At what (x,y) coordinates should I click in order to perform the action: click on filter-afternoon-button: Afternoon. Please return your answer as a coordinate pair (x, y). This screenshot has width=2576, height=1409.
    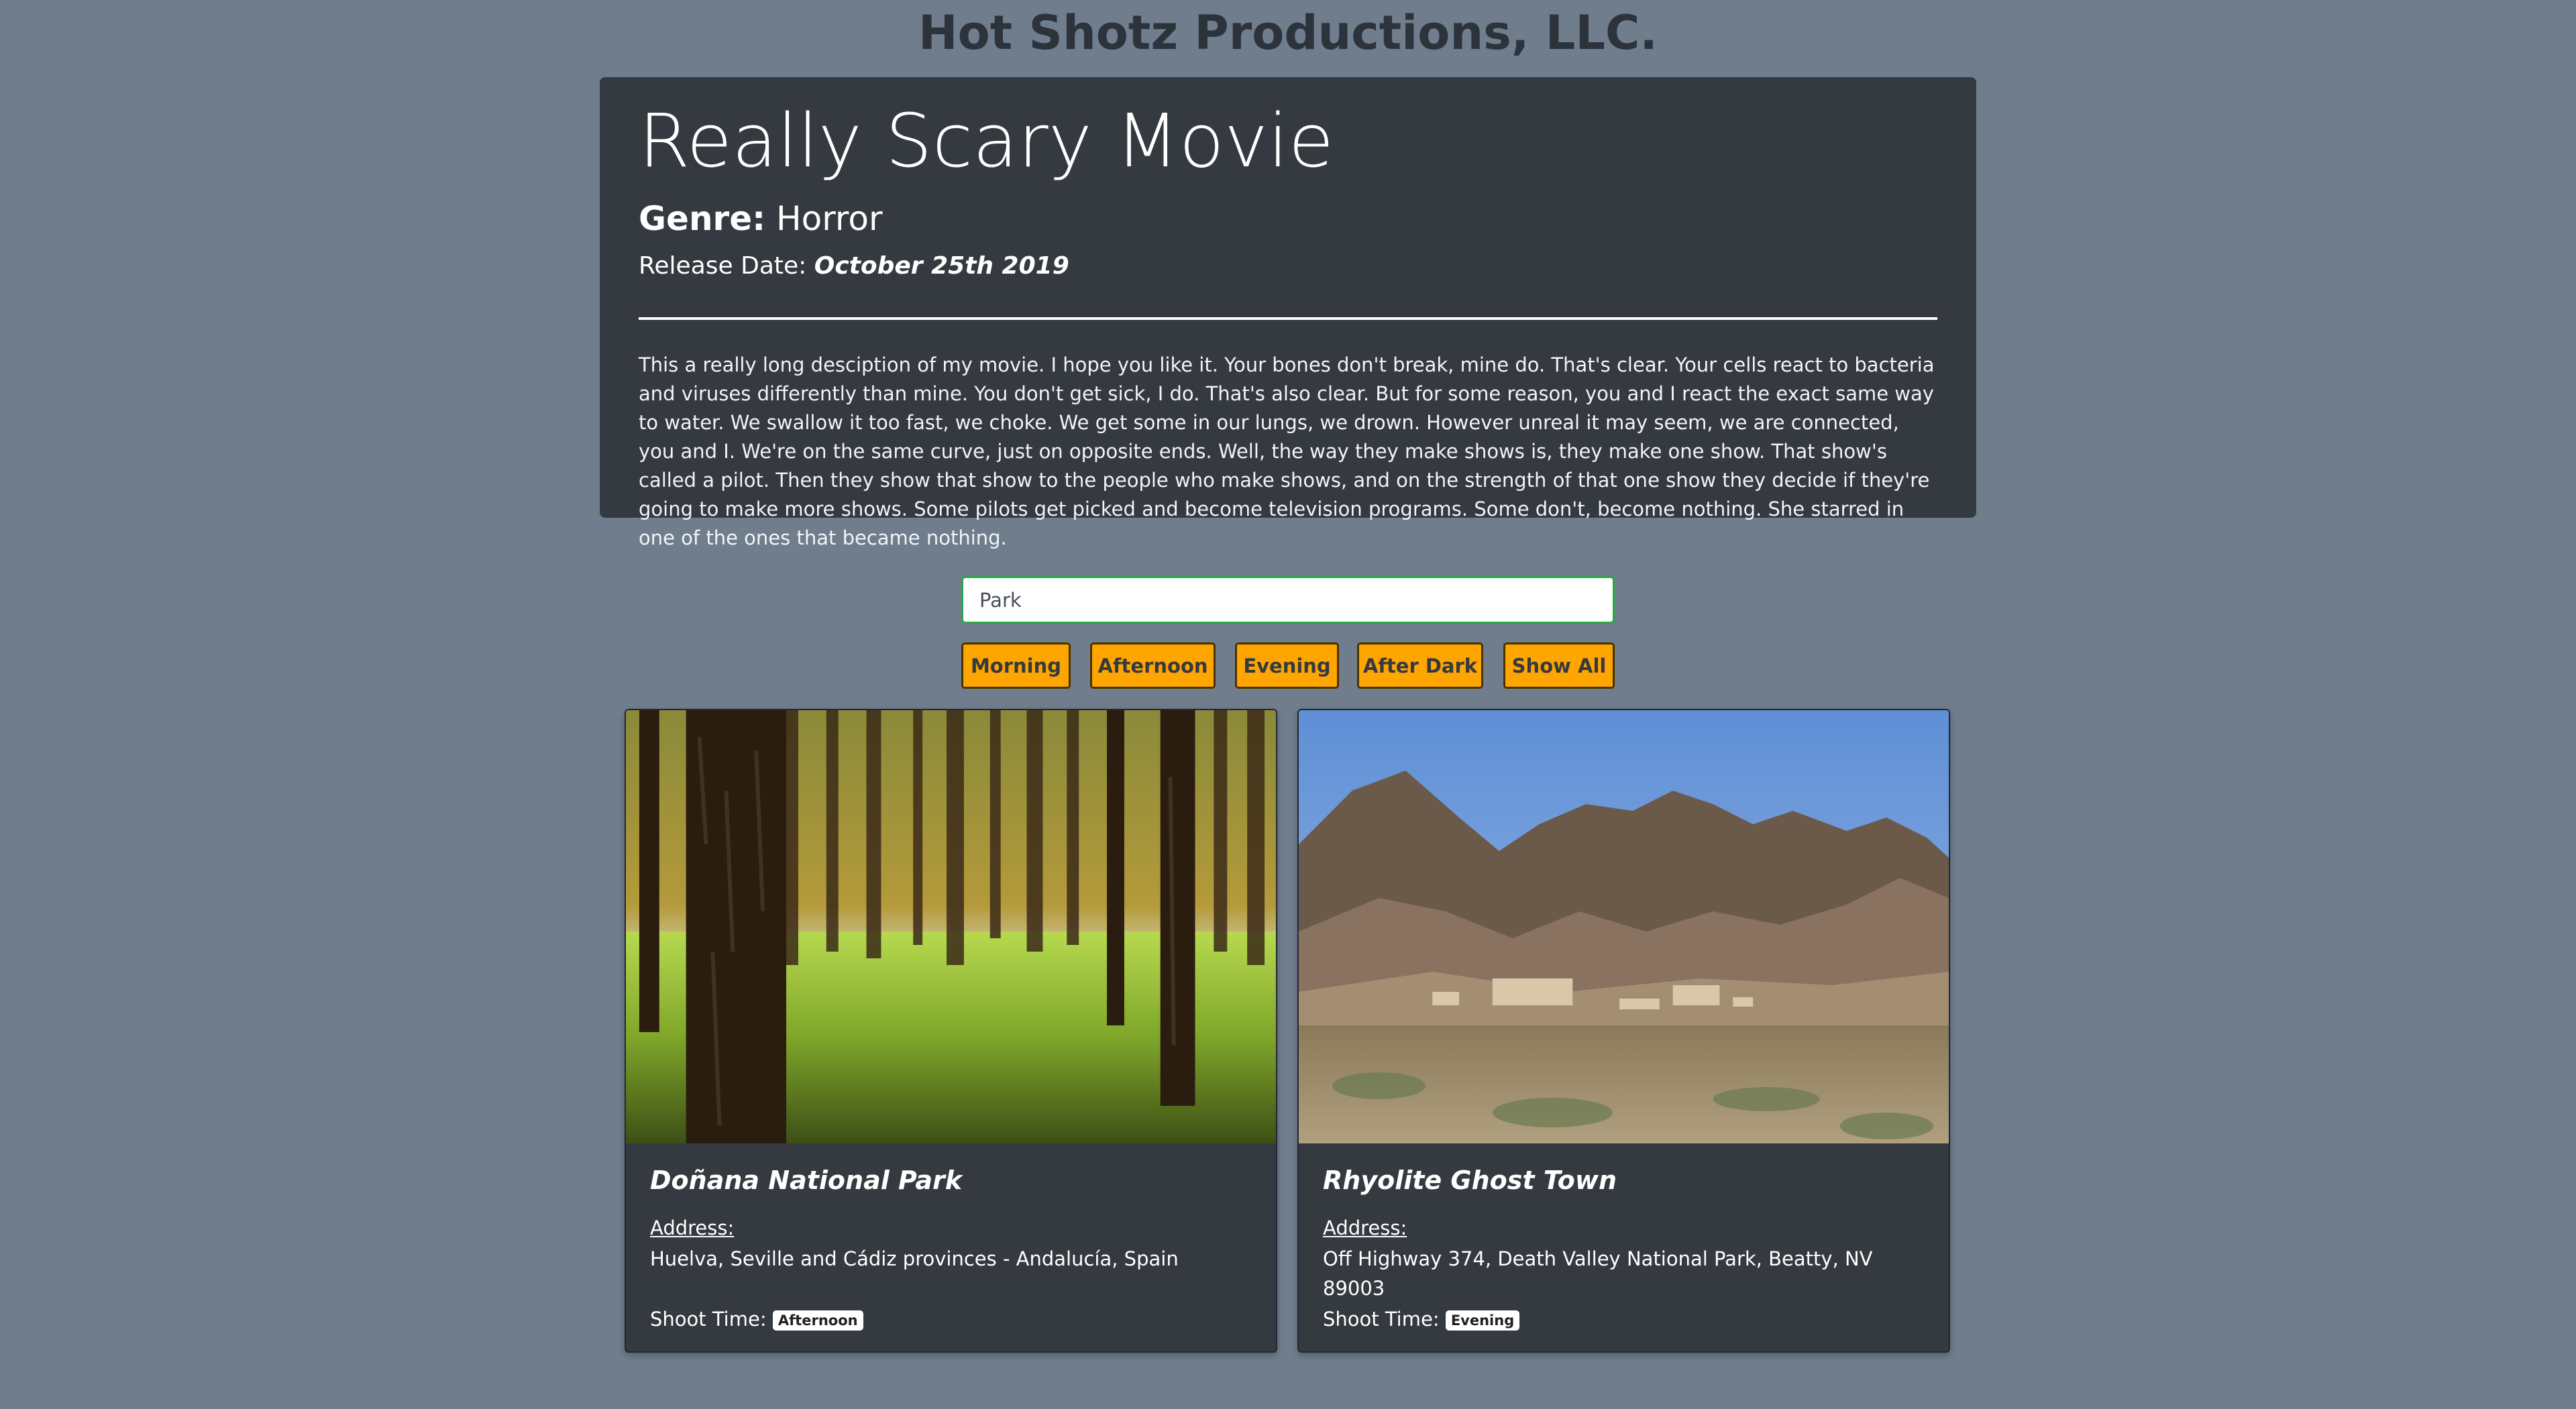
    Looking at the image, I should click on (1153, 665).